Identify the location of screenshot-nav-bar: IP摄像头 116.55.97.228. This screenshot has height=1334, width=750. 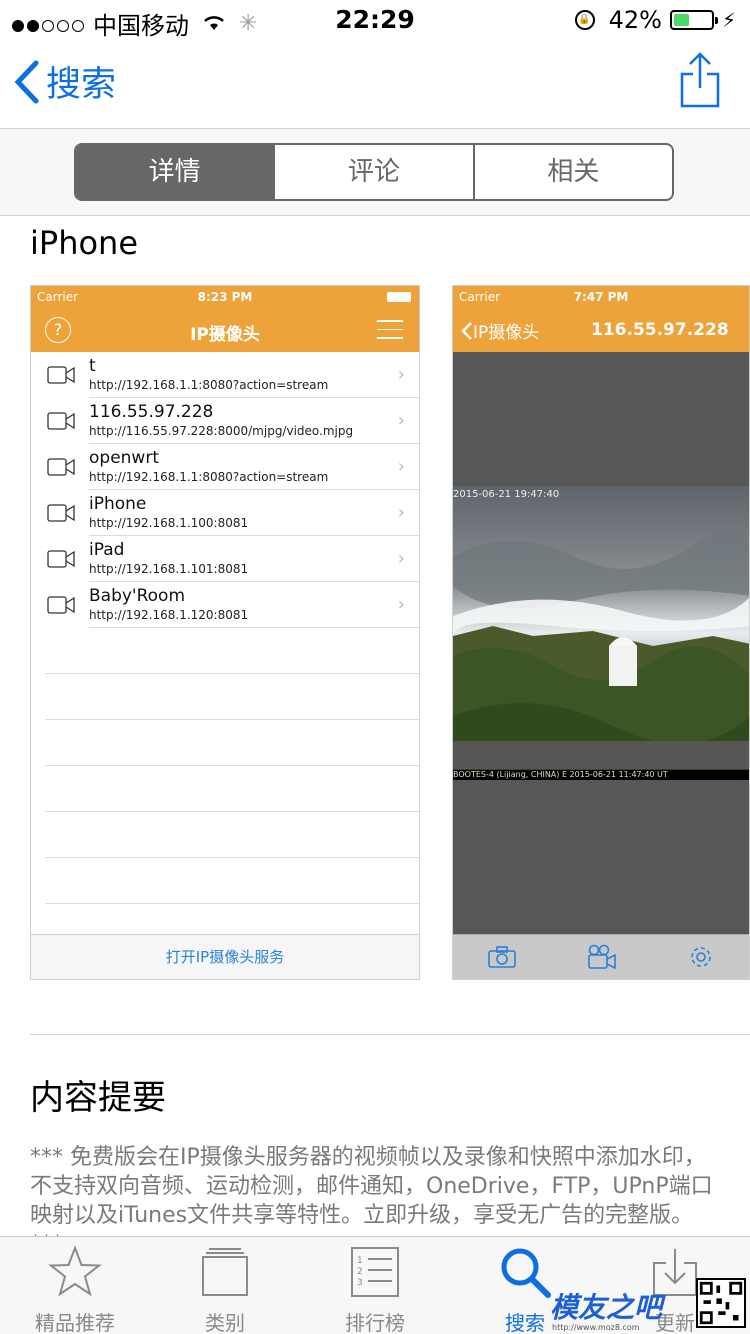
(601, 330).